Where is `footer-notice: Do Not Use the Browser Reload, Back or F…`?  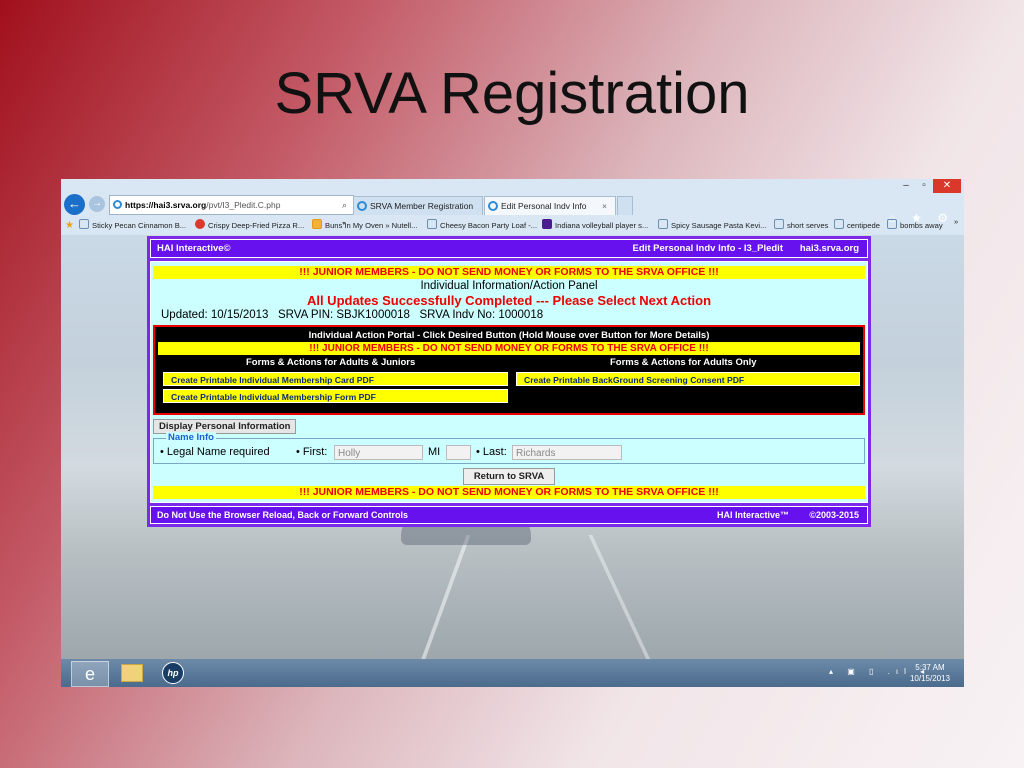 footer-notice: Do Not Use the Browser Reload, Back or F… is located at coordinates (283, 515).